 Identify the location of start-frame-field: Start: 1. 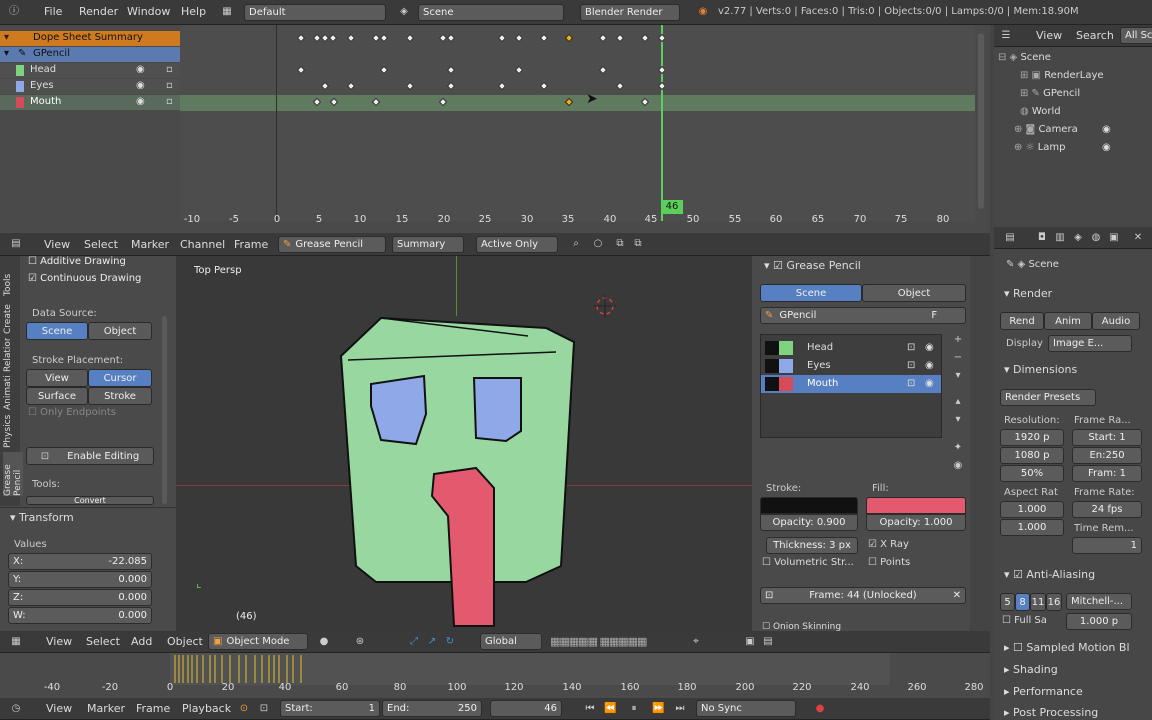
(330, 708).